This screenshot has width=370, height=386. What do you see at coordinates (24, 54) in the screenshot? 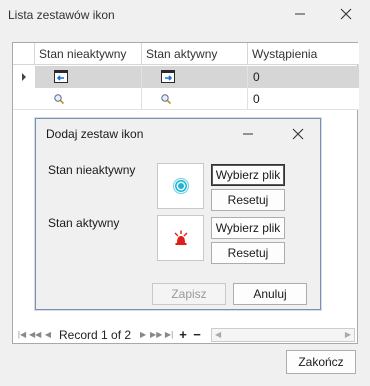
I see `row-indicator-header` at bounding box center [24, 54].